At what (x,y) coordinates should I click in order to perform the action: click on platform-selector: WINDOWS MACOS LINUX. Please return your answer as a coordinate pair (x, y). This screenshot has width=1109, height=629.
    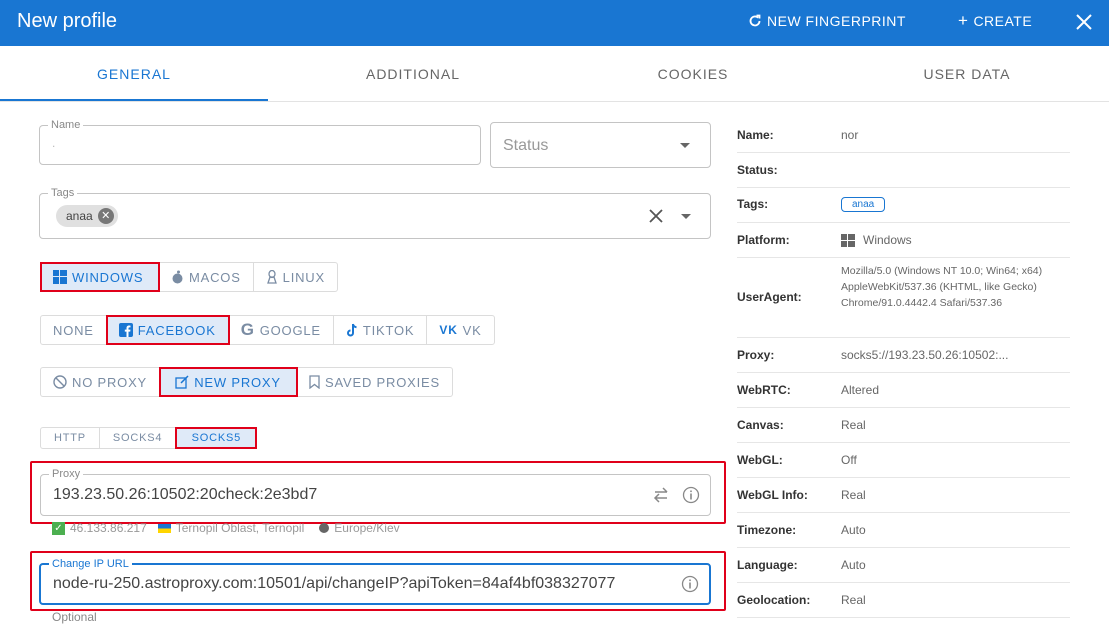
    Looking at the image, I should click on (189, 277).